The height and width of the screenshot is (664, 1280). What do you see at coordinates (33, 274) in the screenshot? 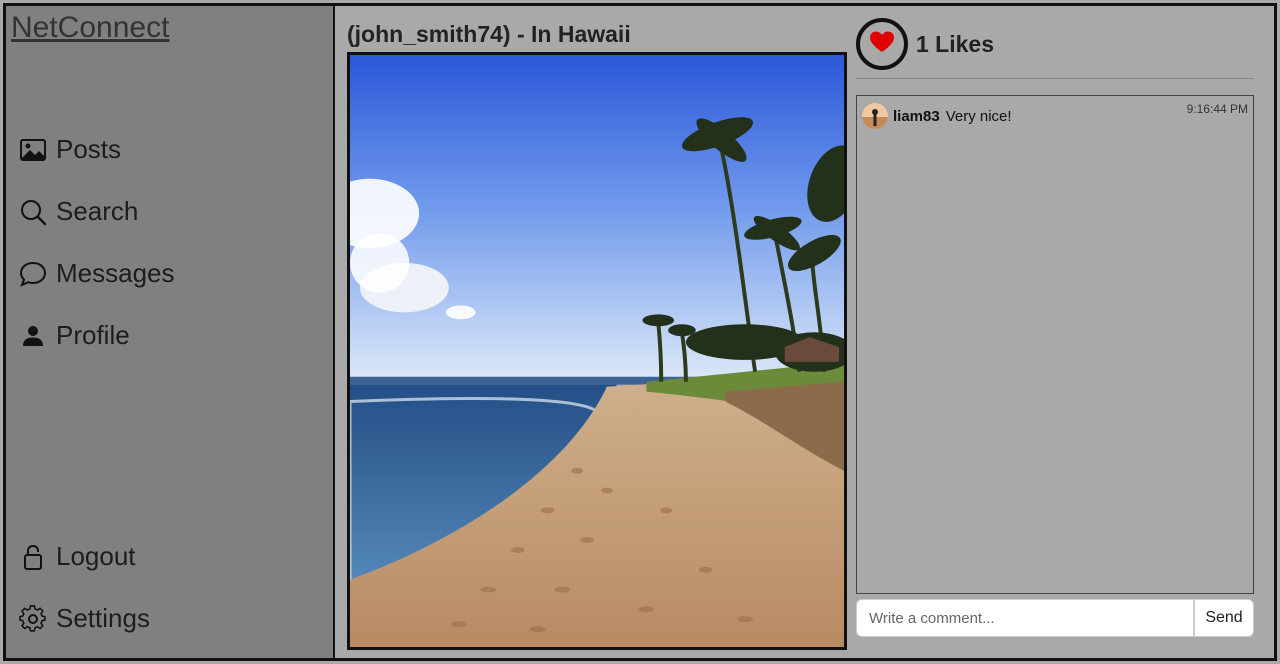
I see `chat-icon` at bounding box center [33, 274].